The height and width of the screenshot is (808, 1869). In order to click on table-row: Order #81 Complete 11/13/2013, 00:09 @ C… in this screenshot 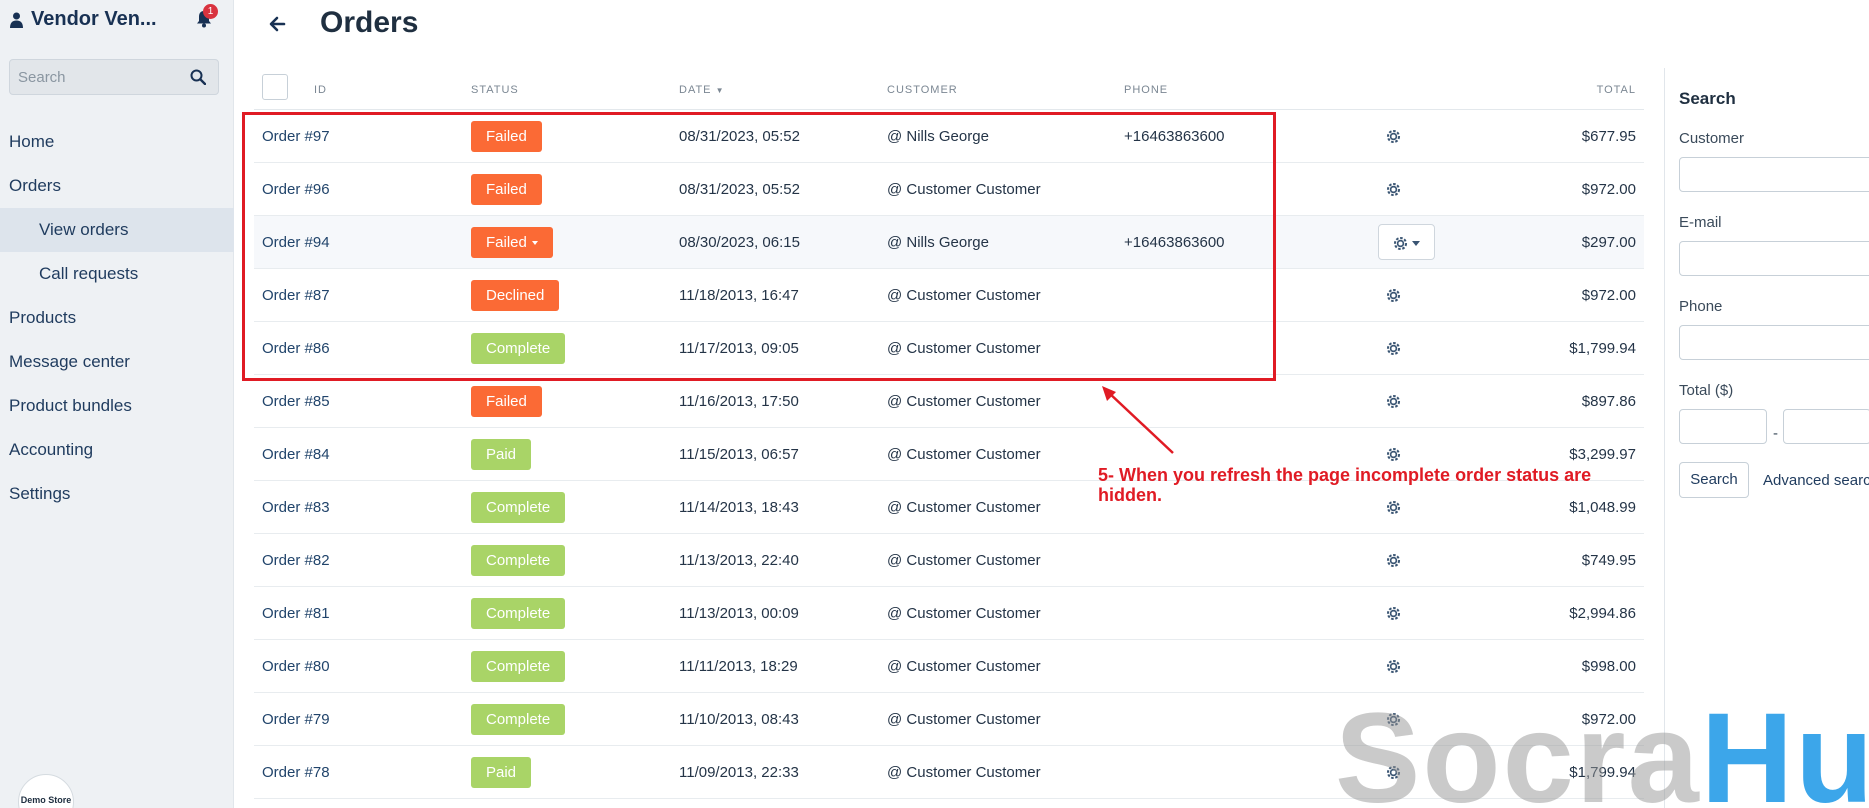, I will do `click(949, 613)`.